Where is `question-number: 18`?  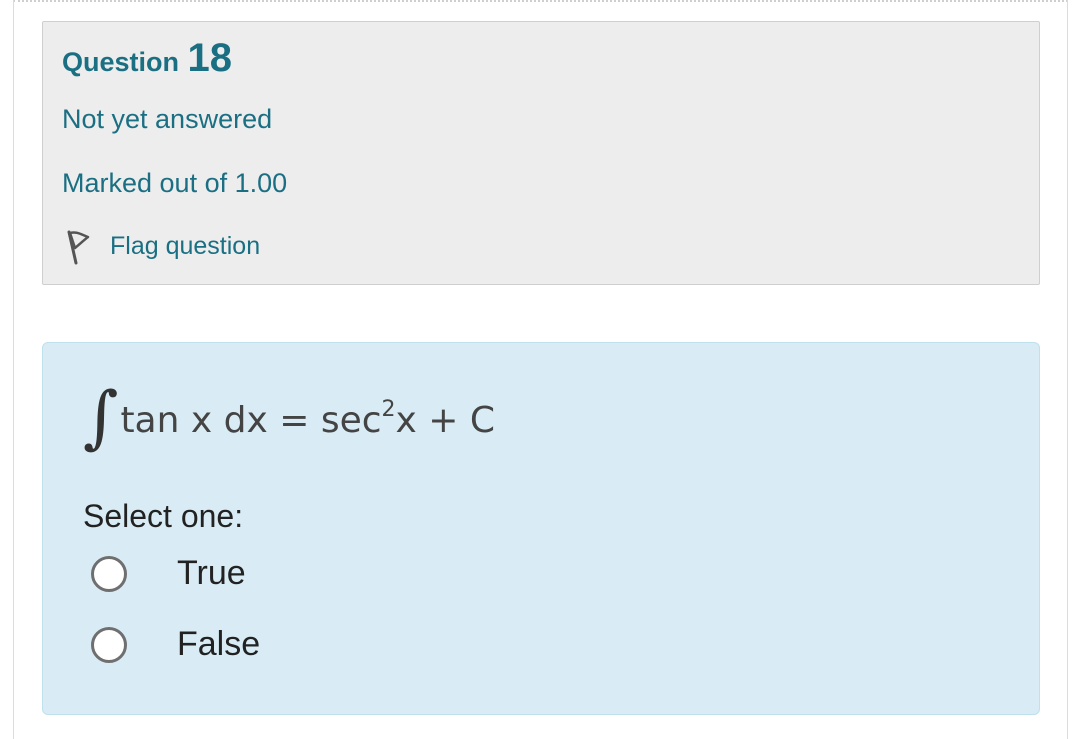
question-number: 18 is located at coordinates (209, 58).